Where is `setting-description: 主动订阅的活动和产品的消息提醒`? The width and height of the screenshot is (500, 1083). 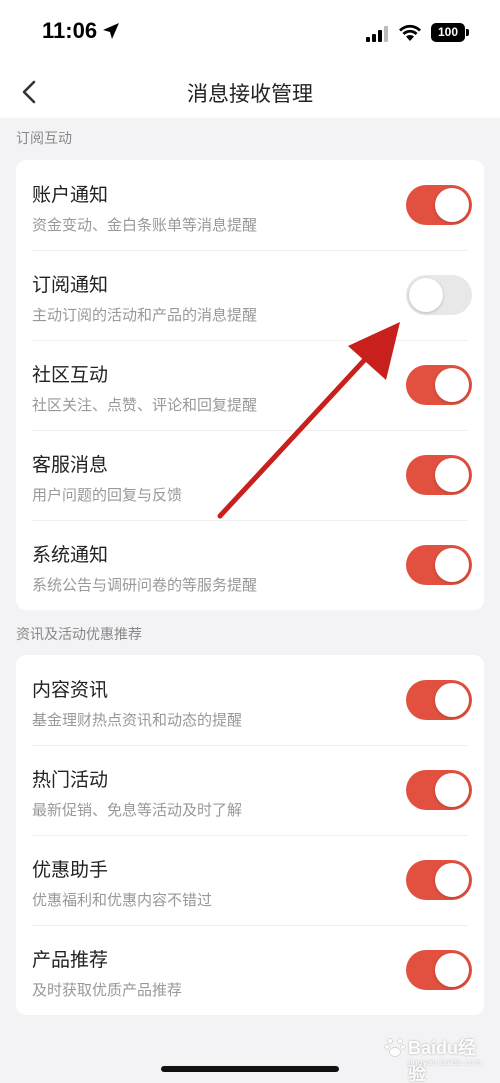 setting-description: 主动订阅的活动和产品的消息提醒 is located at coordinates (145, 315).